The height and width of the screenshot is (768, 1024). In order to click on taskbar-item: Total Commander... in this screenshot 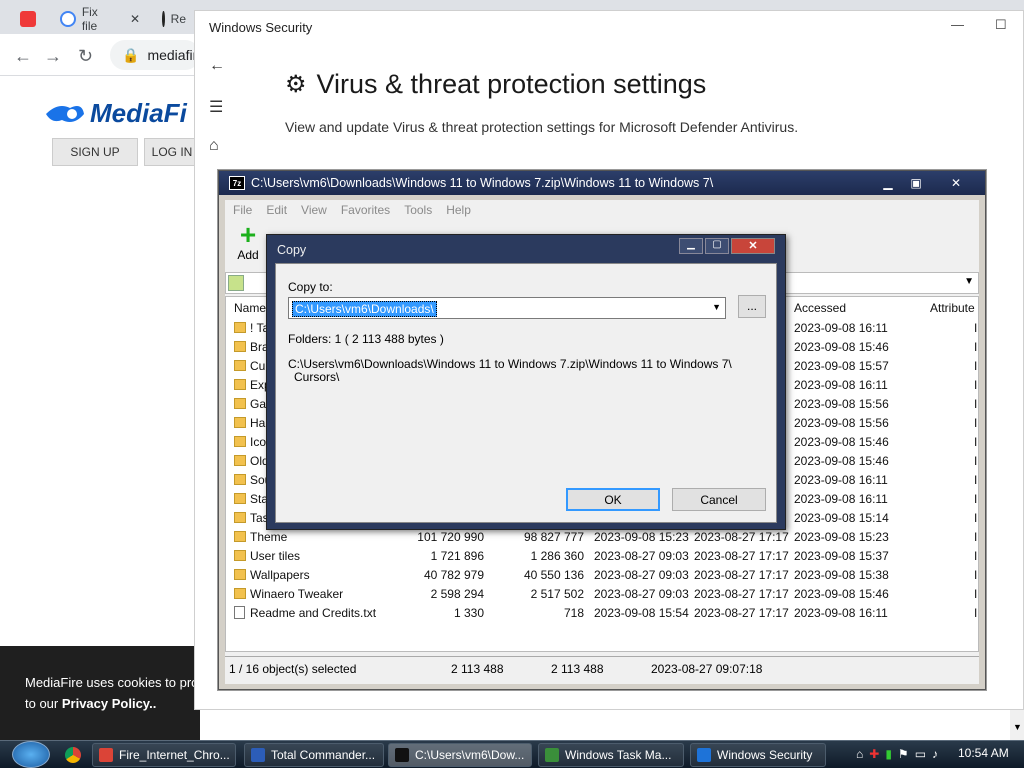, I will do `click(314, 755)`.